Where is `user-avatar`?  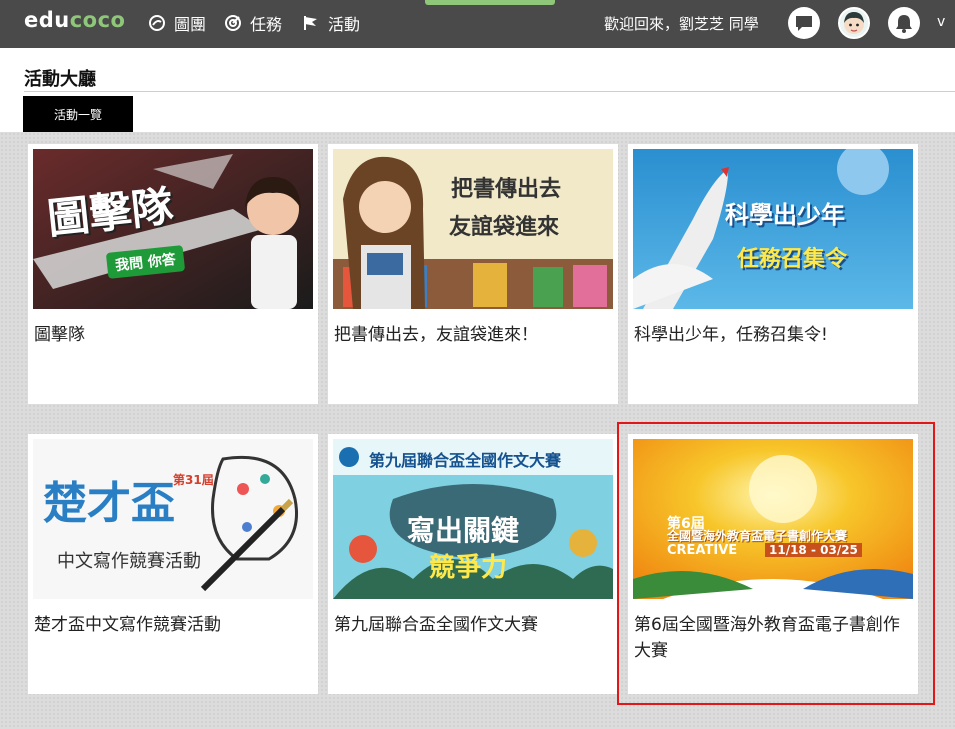
user-avatar is located at coordinates (854, 23).